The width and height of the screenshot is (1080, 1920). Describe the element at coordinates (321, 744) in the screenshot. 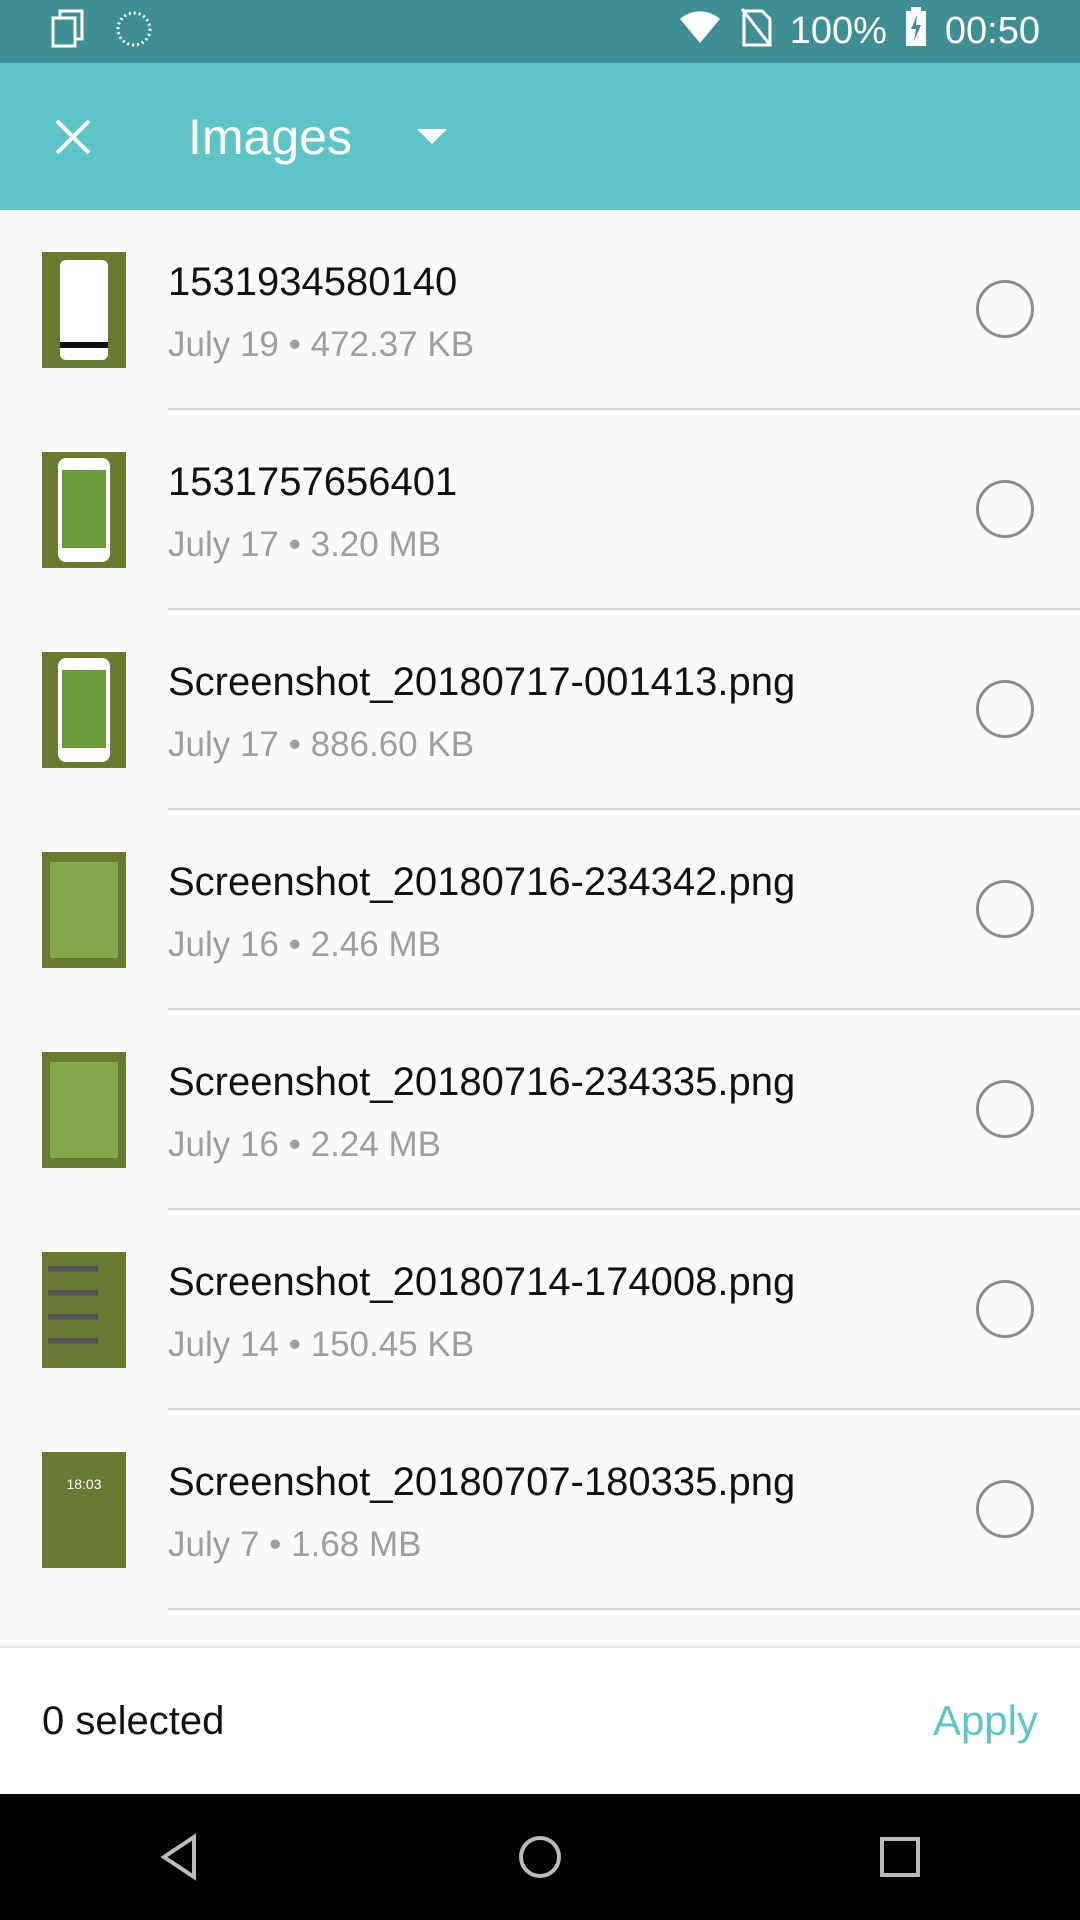

I see `file-meta: July 17 • 886.60 KB` at that location.